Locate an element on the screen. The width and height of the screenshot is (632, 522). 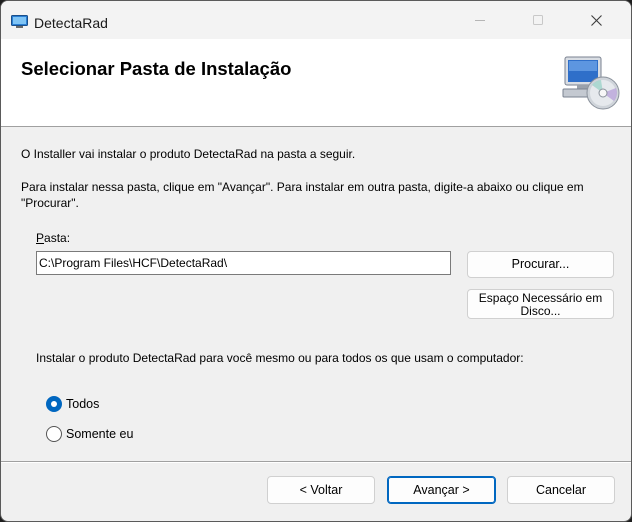
next-button: Avançar > is located at coordinates (441, 490).